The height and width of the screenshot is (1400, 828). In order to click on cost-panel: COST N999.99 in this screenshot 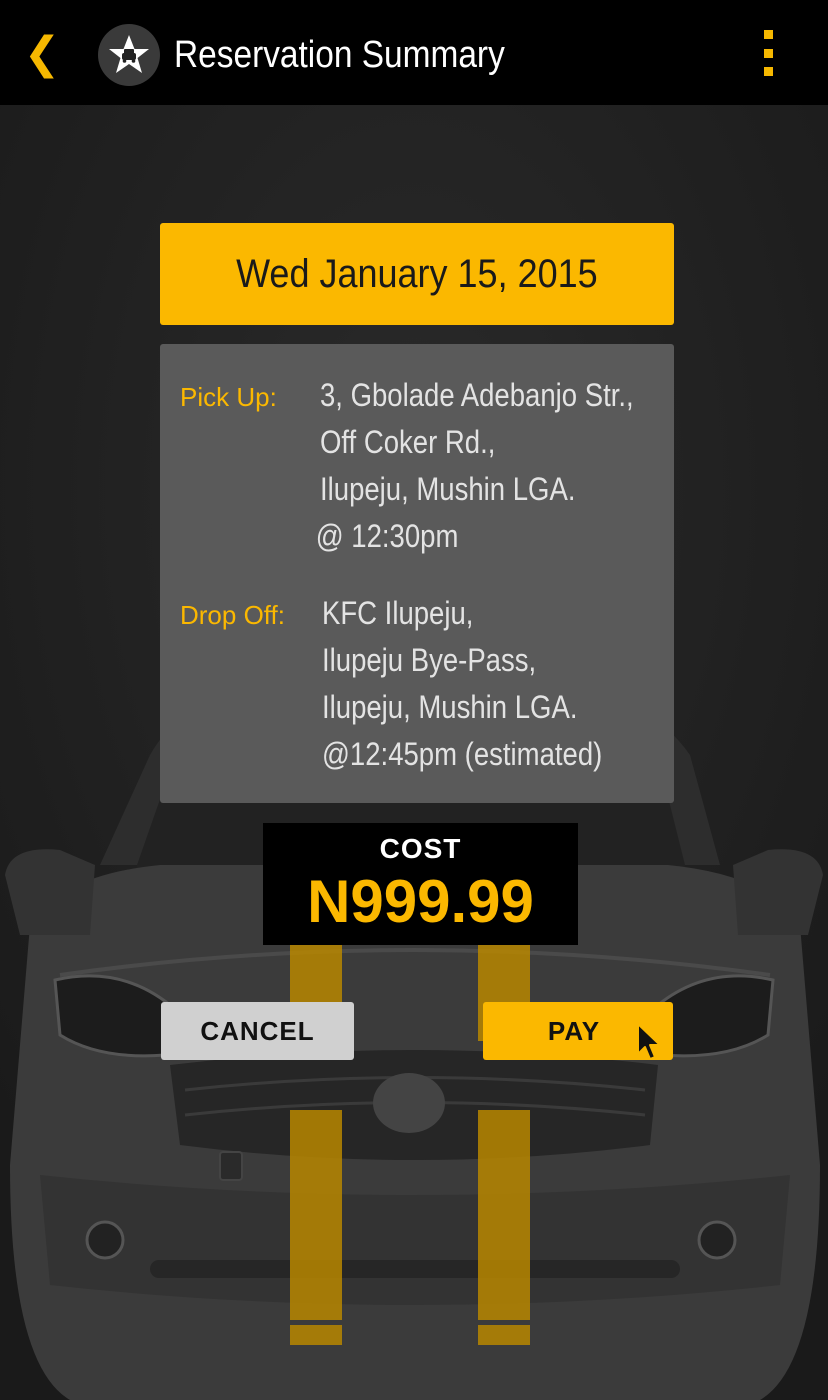, I will do `click(420, 884)`.